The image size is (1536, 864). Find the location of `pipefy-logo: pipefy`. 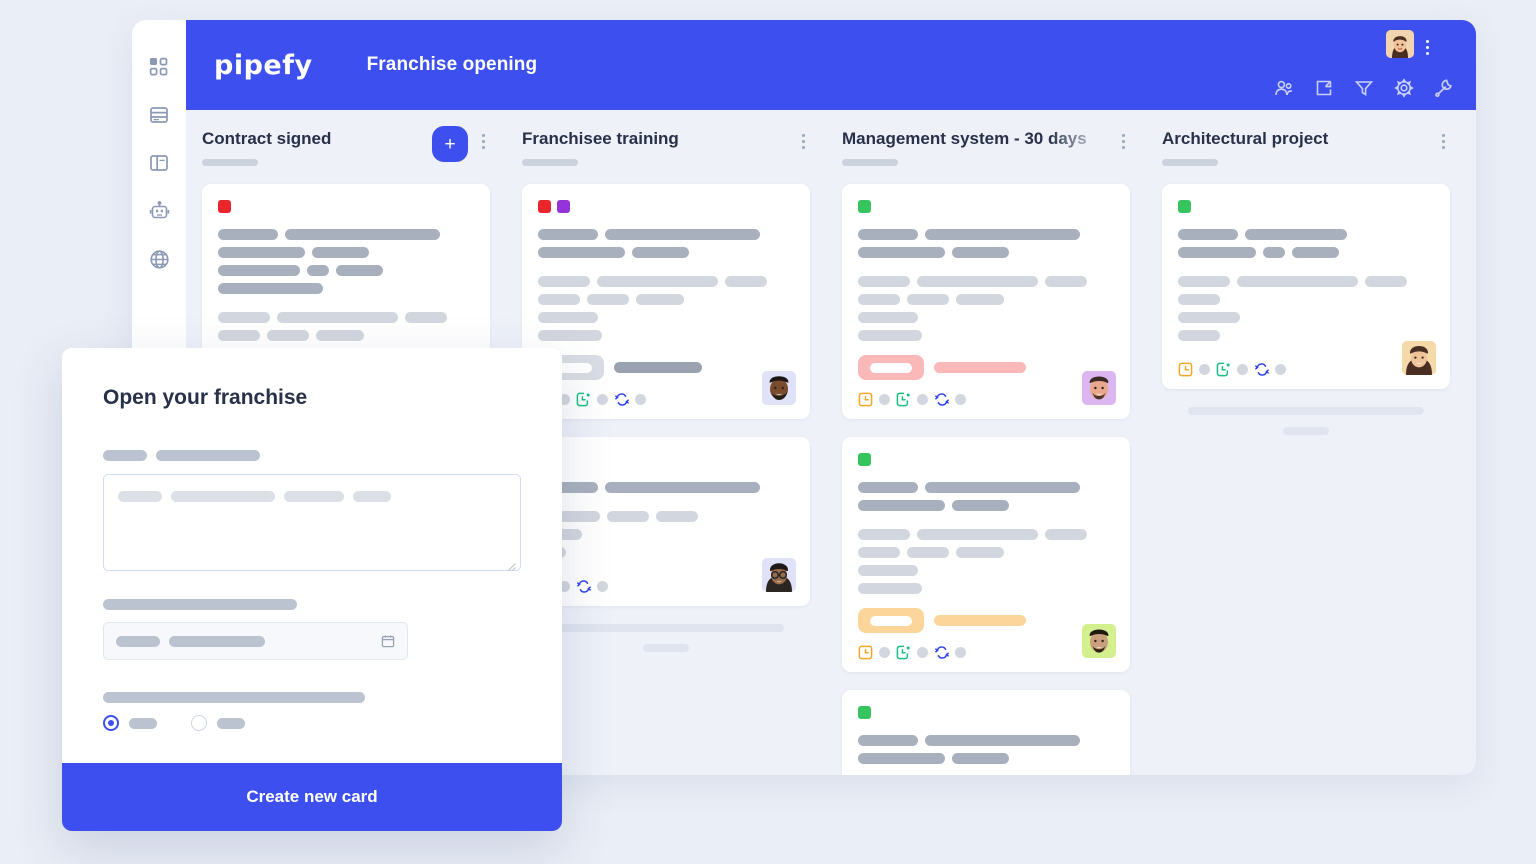

pipefy-logo: pipefy is located at coordinates (263, 65).